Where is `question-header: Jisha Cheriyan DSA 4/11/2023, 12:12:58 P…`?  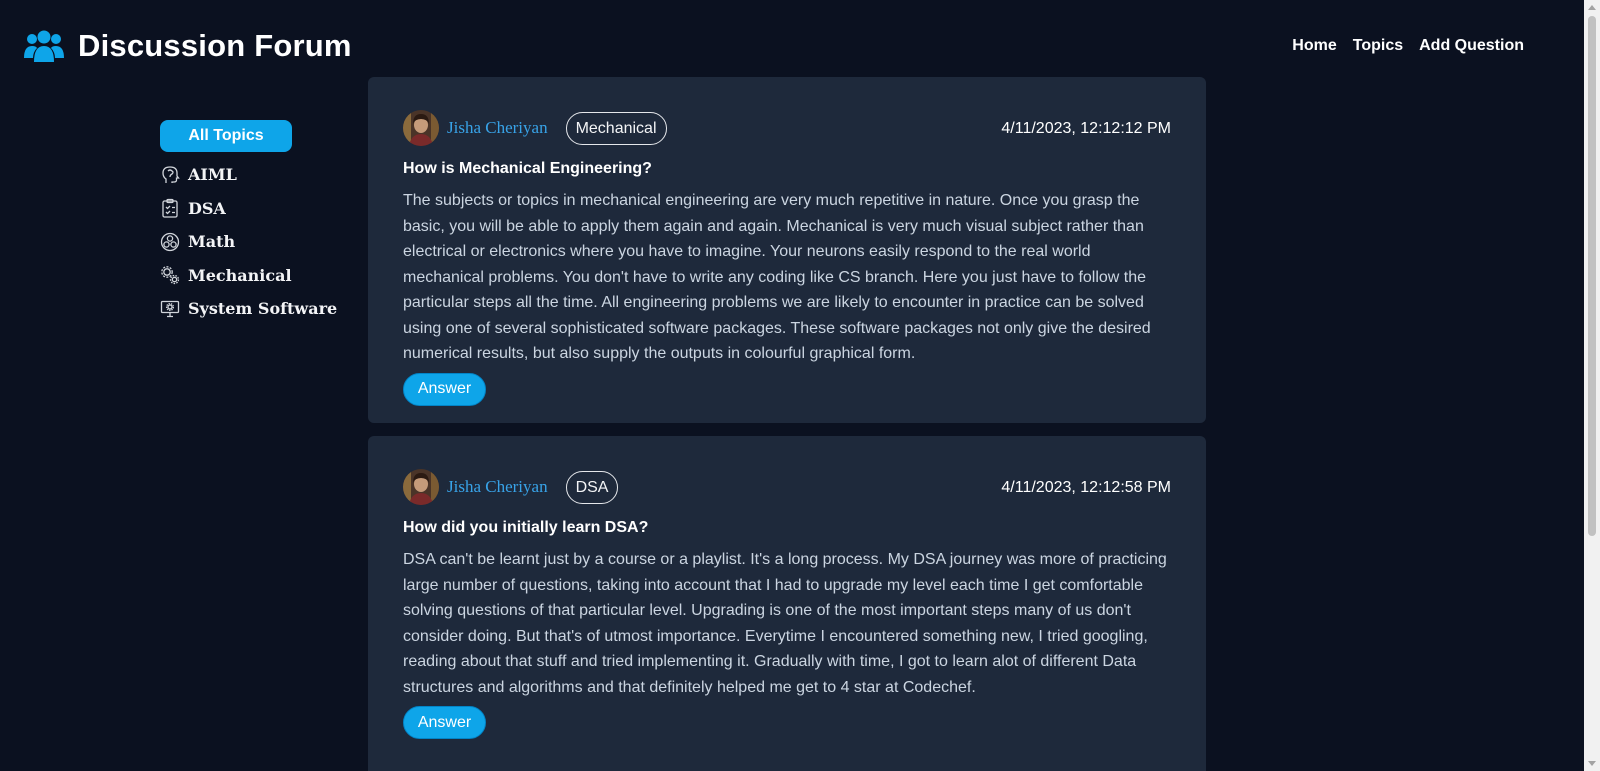 question-header: Jisha Cheriyan DSA 4/11/2023, 12:12:58 P… is located at coordinates (787, 487).